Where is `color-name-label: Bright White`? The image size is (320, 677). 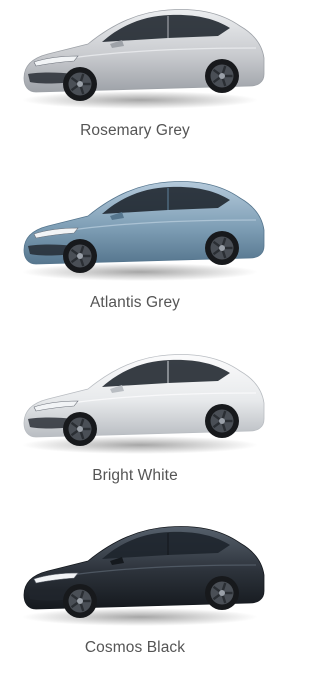
color-name-label: Bright White is located at coordinates (135, 475).